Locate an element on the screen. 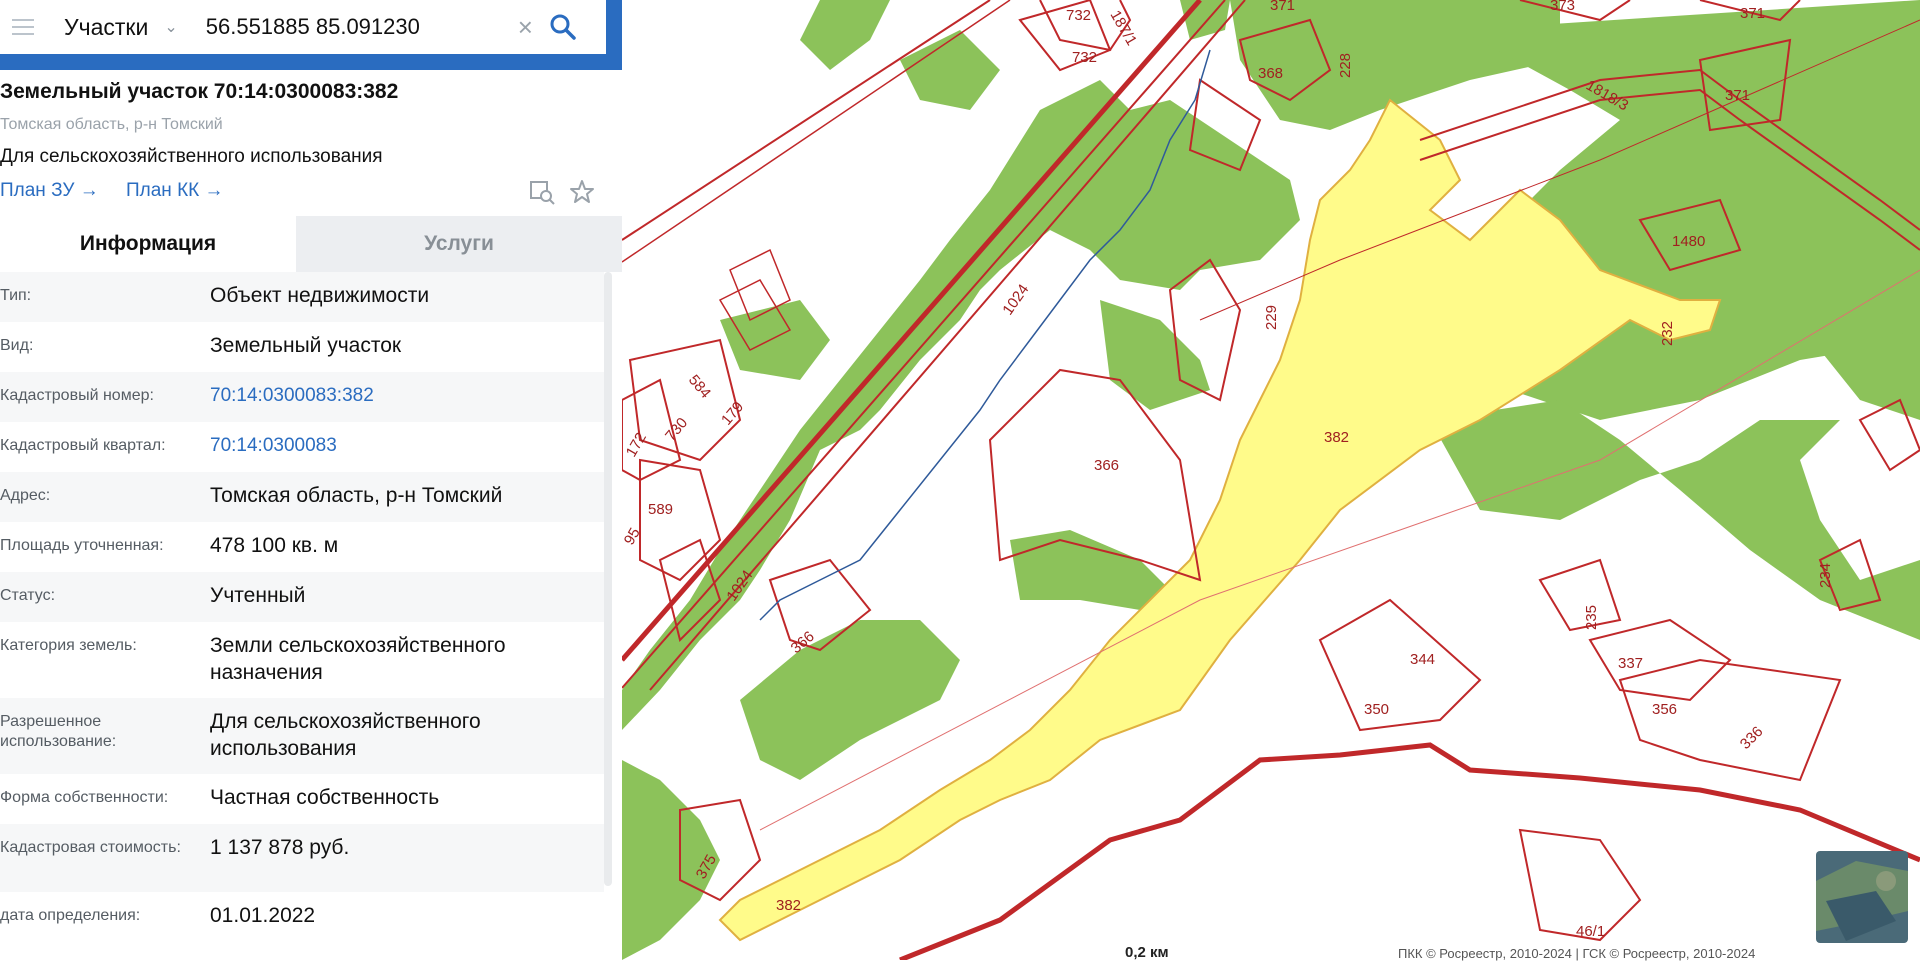  search-icon is located at coordinates (563, 27).